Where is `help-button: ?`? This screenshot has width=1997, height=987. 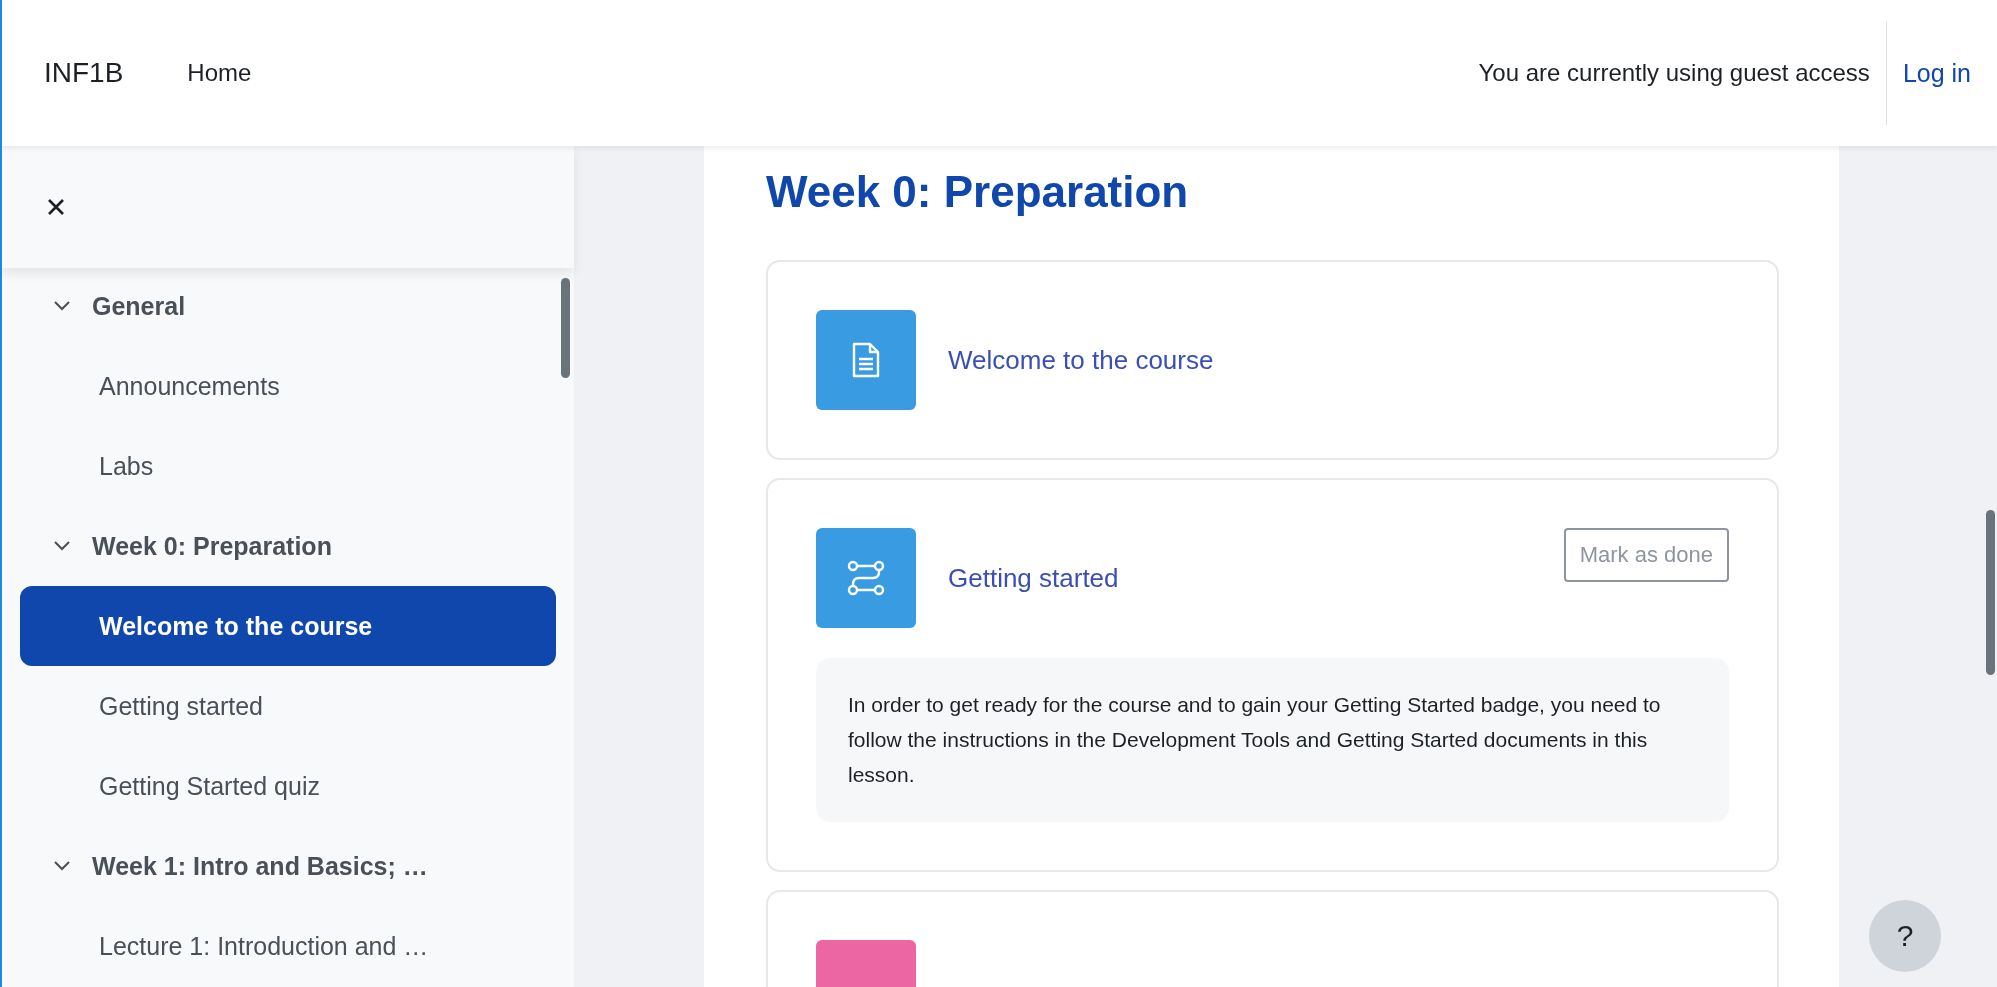
help-button: ? is located at coordinates (1905, 936).